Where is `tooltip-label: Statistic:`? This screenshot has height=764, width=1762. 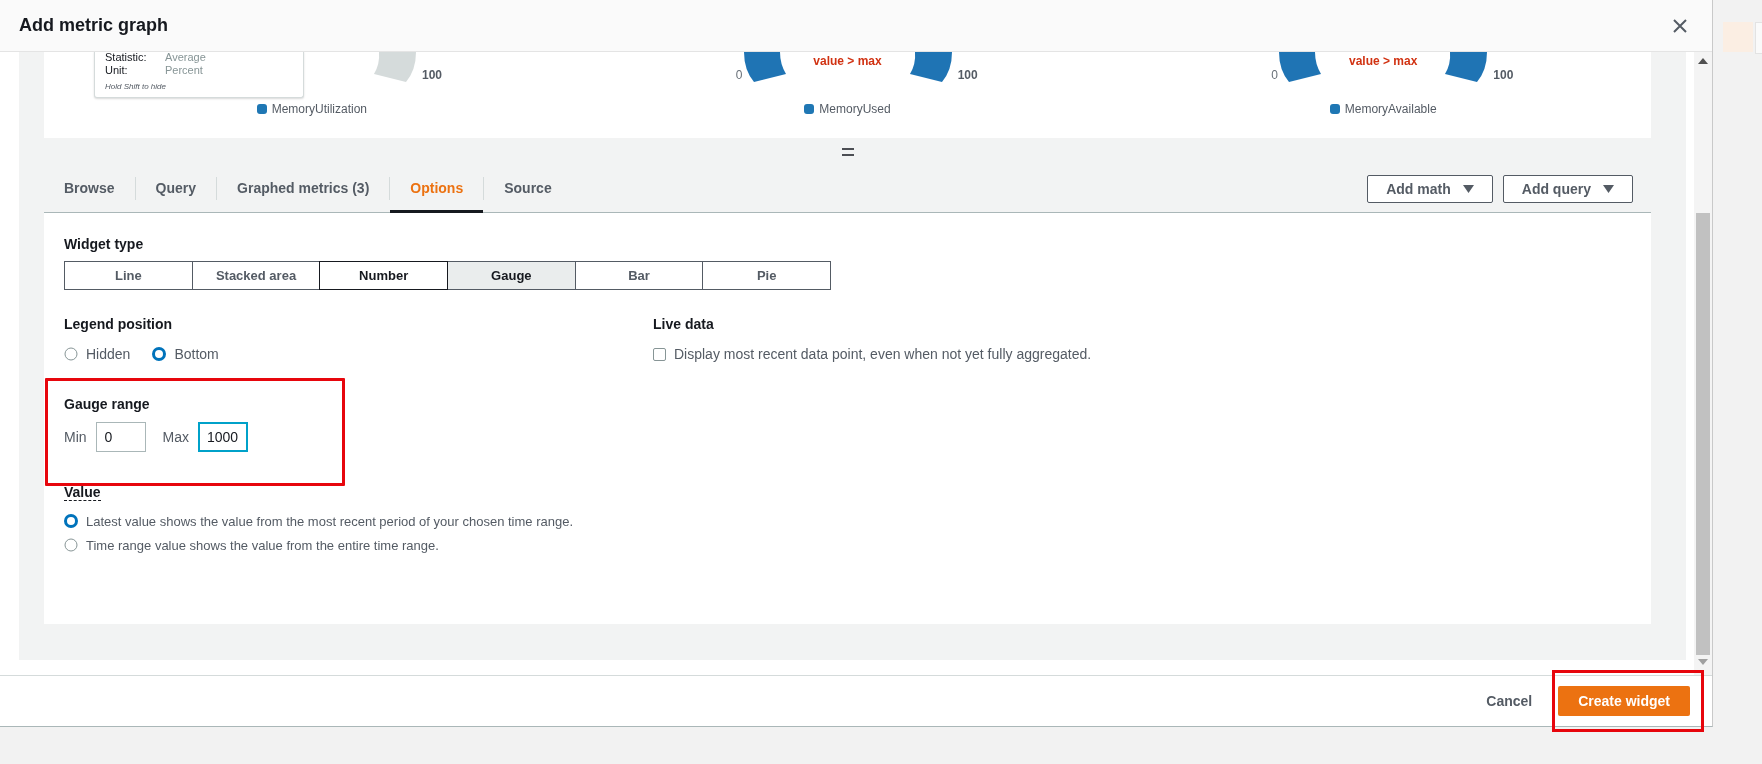 tooltip-label: Statistic: is located at coordinates (126, 58).